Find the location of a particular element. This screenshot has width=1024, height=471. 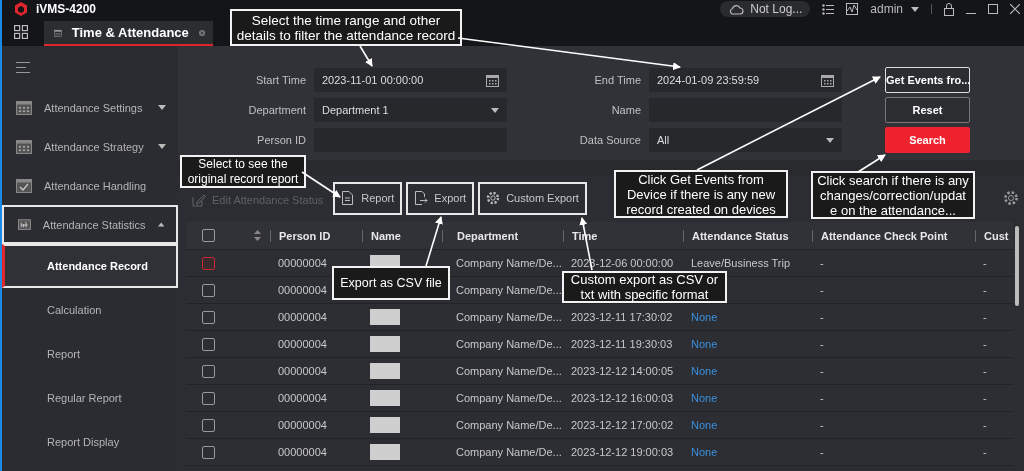

date-field: 2023-11-01 00:00:00 is located at coordinates (410, 80).